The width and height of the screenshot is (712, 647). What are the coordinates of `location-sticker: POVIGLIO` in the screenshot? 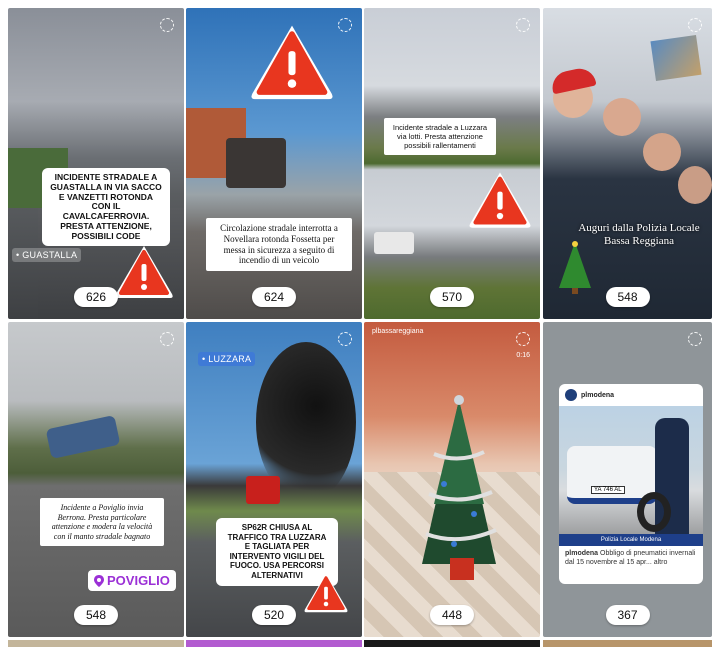 It's located at (132, 580).